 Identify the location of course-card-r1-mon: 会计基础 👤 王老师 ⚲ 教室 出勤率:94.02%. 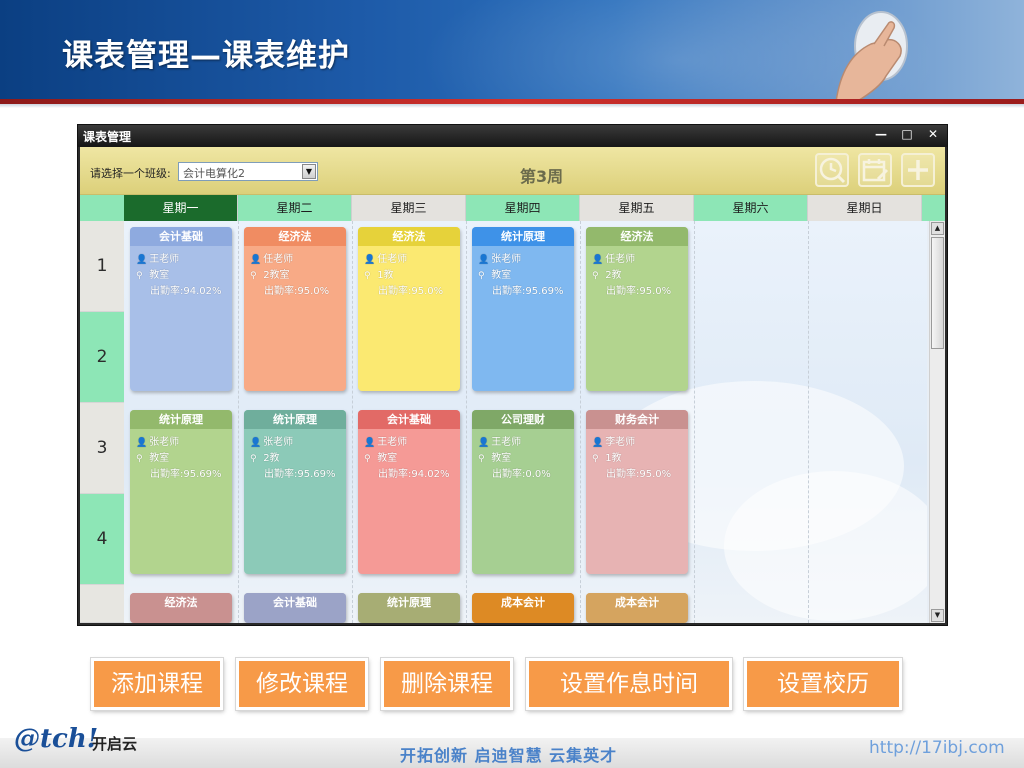
(181, 309).